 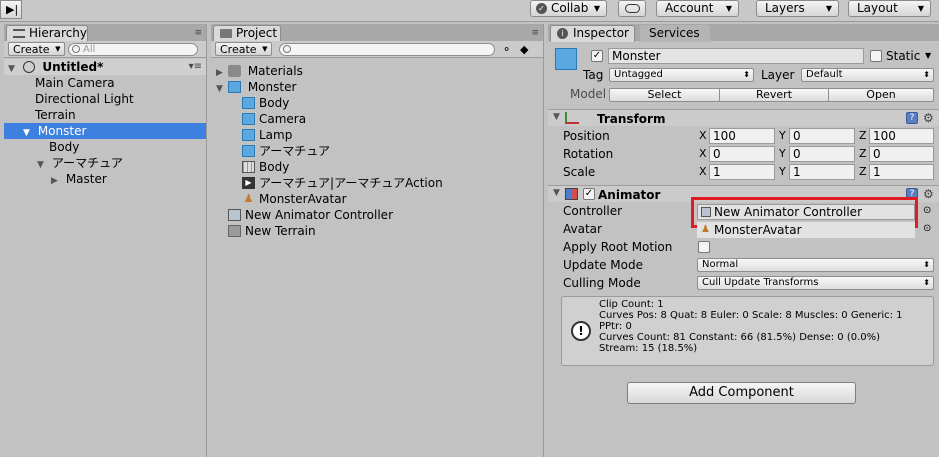 What do you see at coordinates (56, 181) in the screenshot?
I see `triangle-right-icon: ▶` at bounding box center [56, 181].